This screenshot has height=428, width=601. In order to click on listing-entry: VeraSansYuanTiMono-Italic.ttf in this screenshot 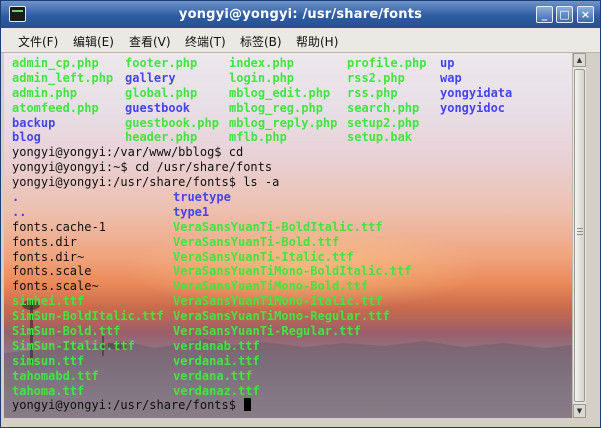, I will do `click(278, 301)`.